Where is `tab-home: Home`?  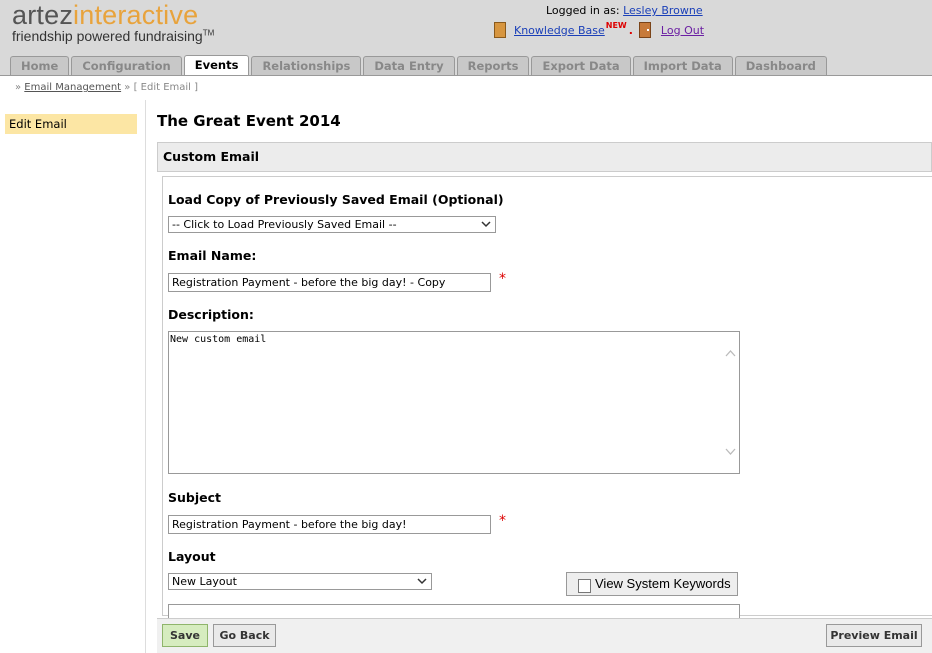
tab-home: Home is located at coordinates (40, 65).